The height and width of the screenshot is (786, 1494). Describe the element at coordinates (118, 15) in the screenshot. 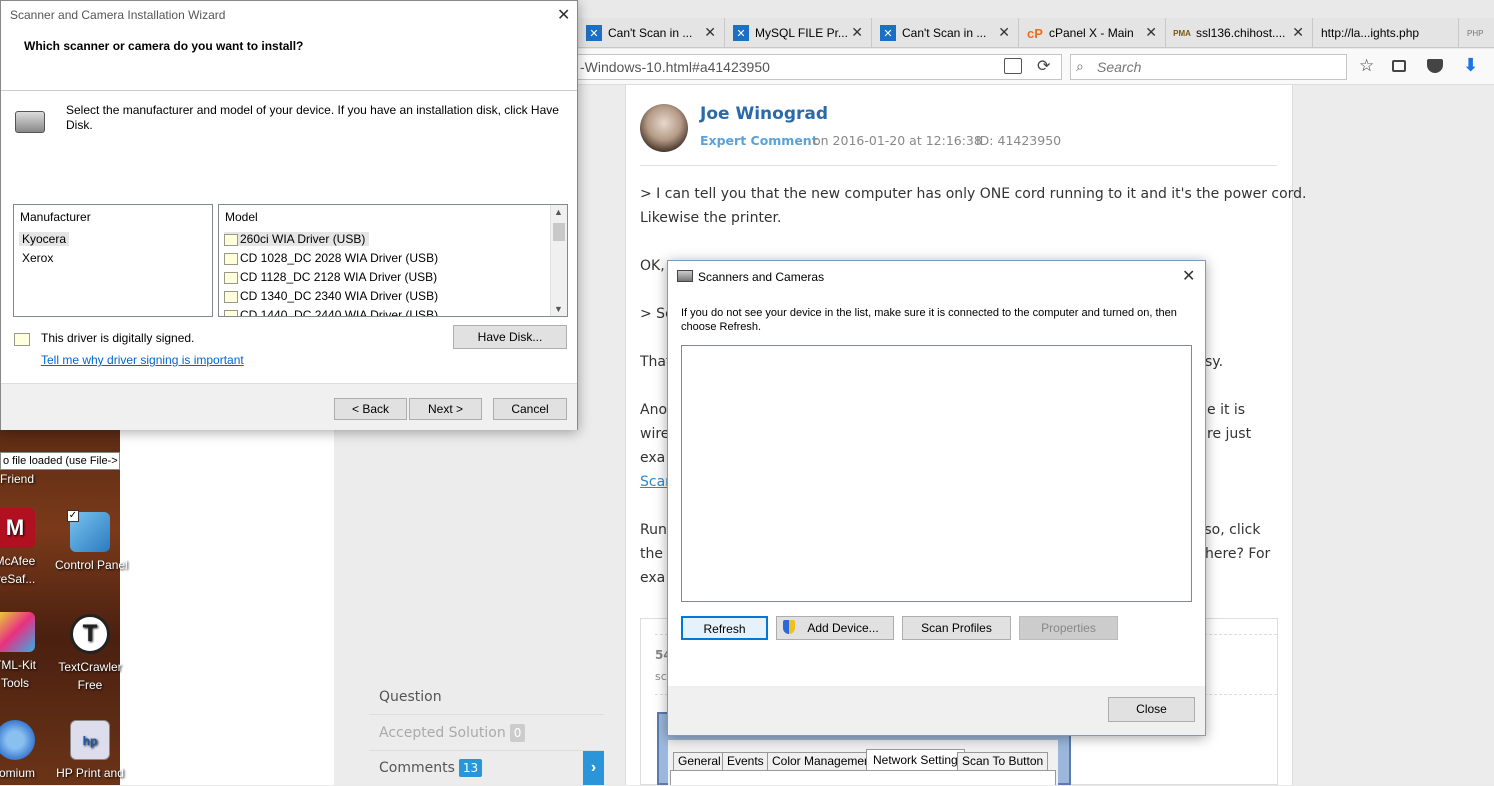

I see `wizard-title: Scanner and Camera Installation Wizard` at that location.